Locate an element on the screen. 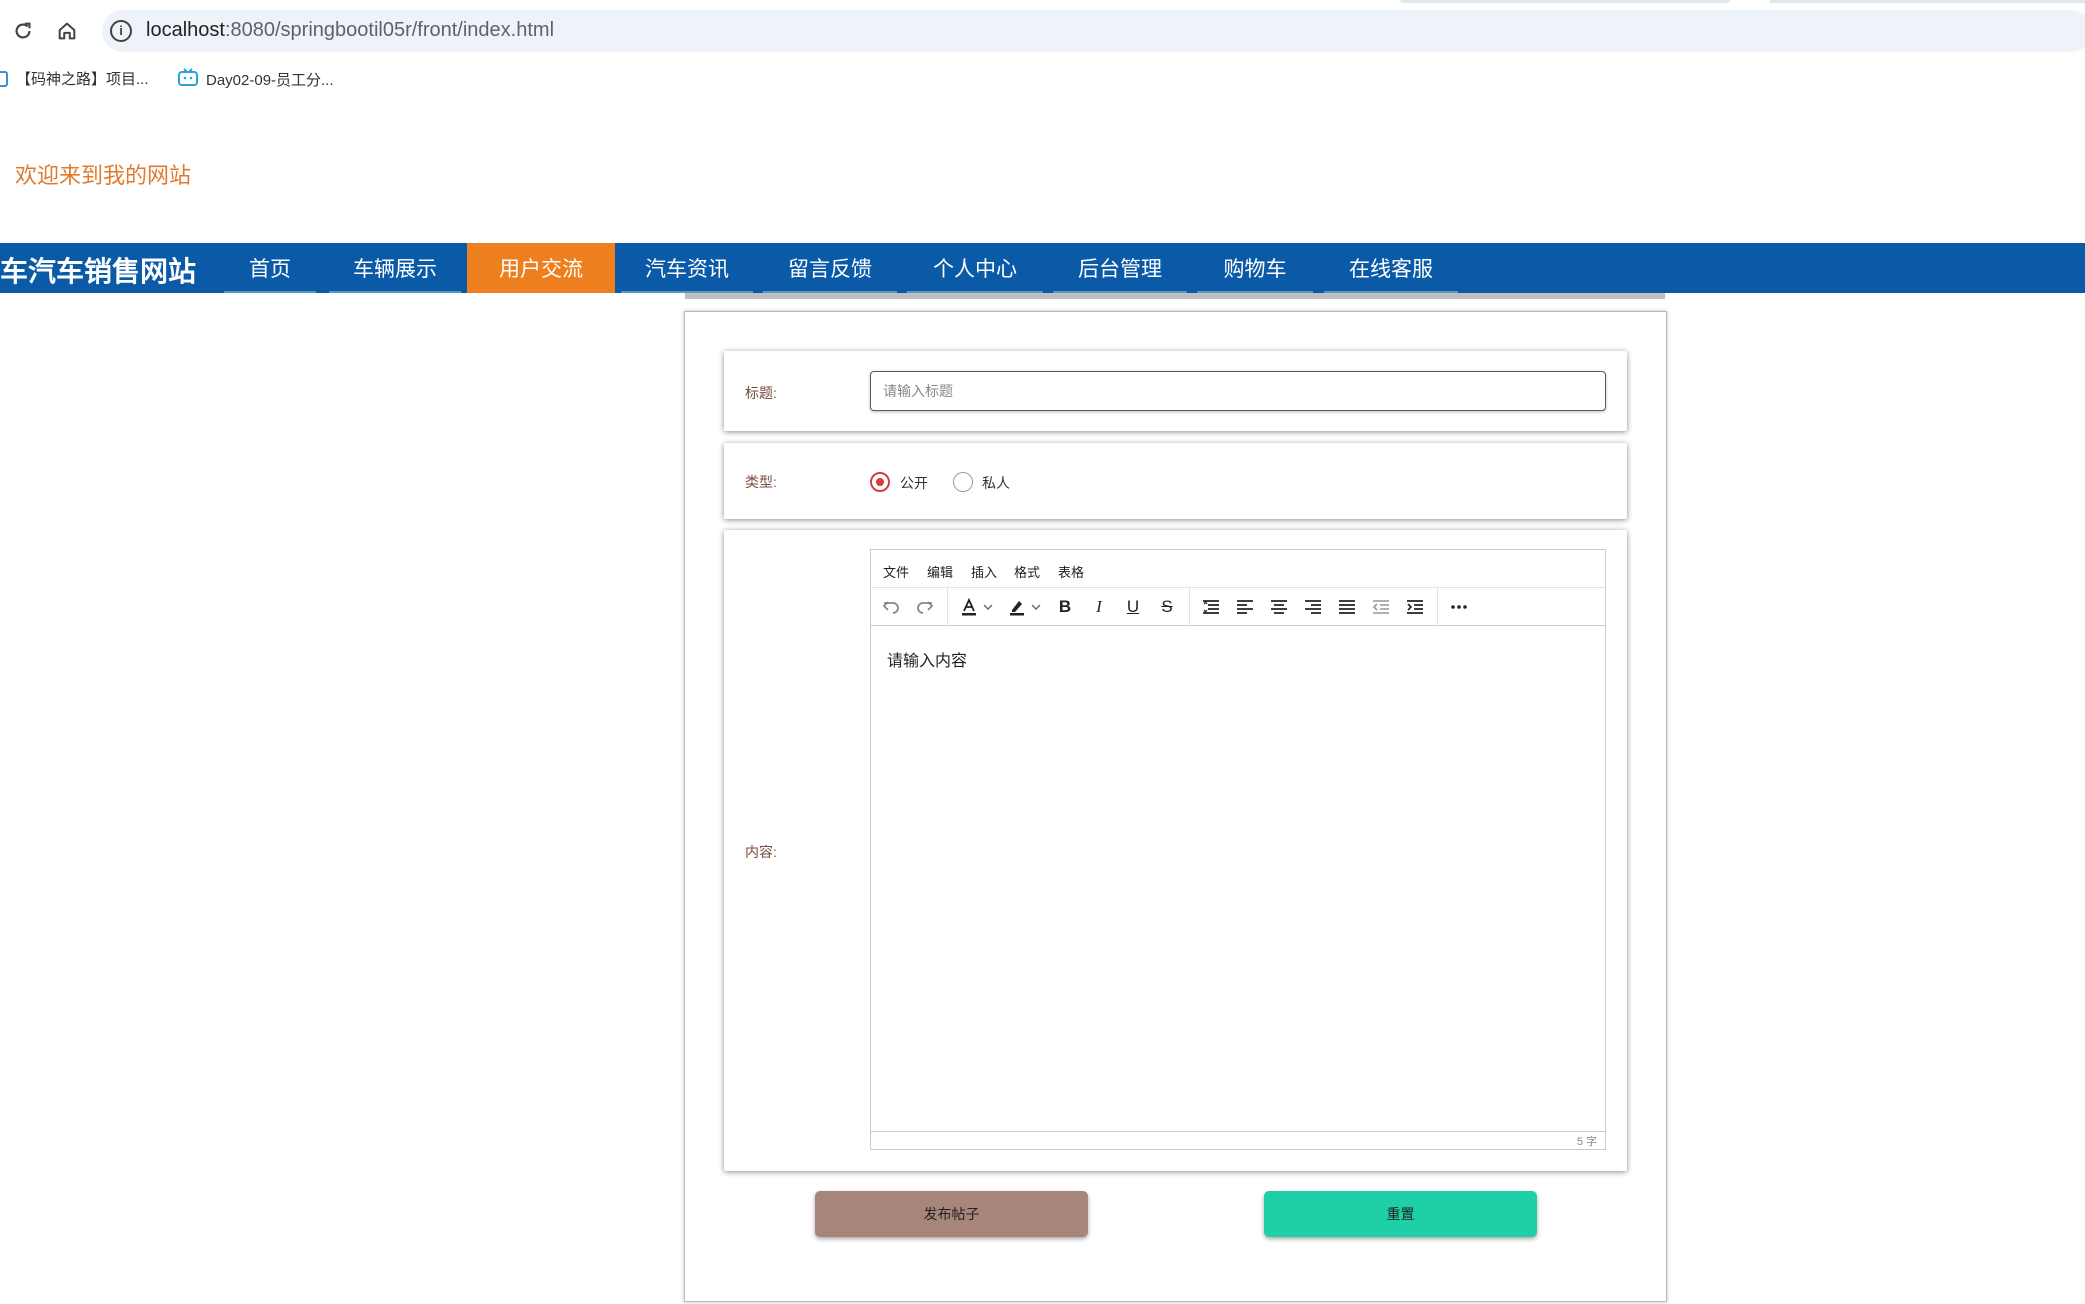 The width and height of the screenshot is (2085, 1304). menu-insert: 插入 is located at coordinates (984, 571).